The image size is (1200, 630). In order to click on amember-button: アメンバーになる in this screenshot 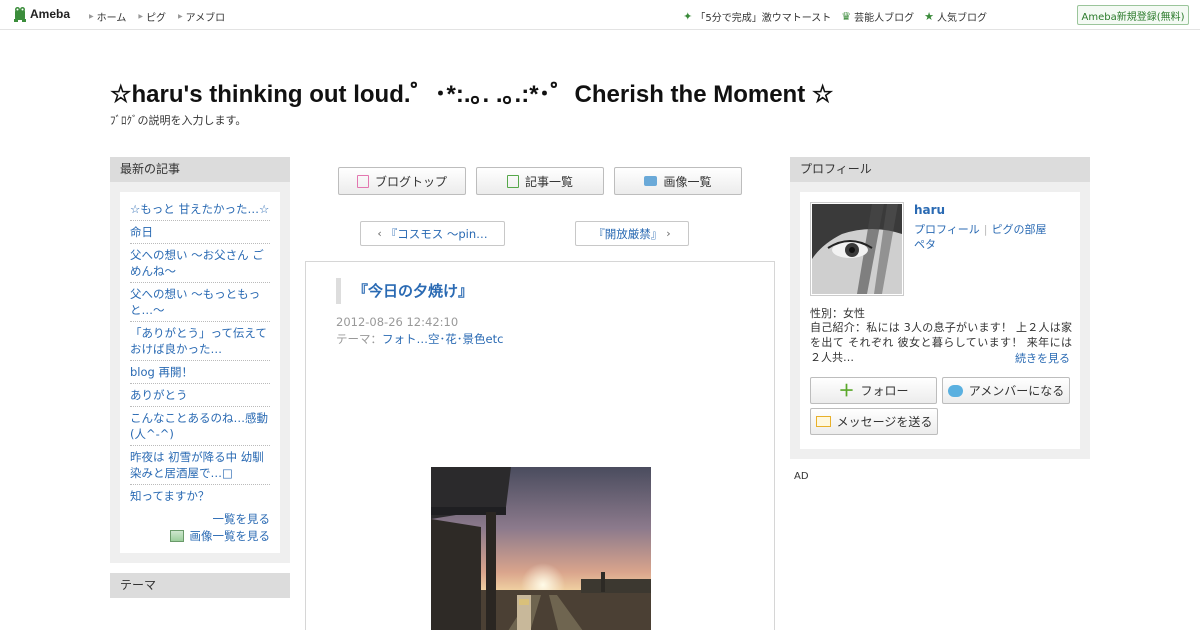, I will do `click(1006, 390)`.